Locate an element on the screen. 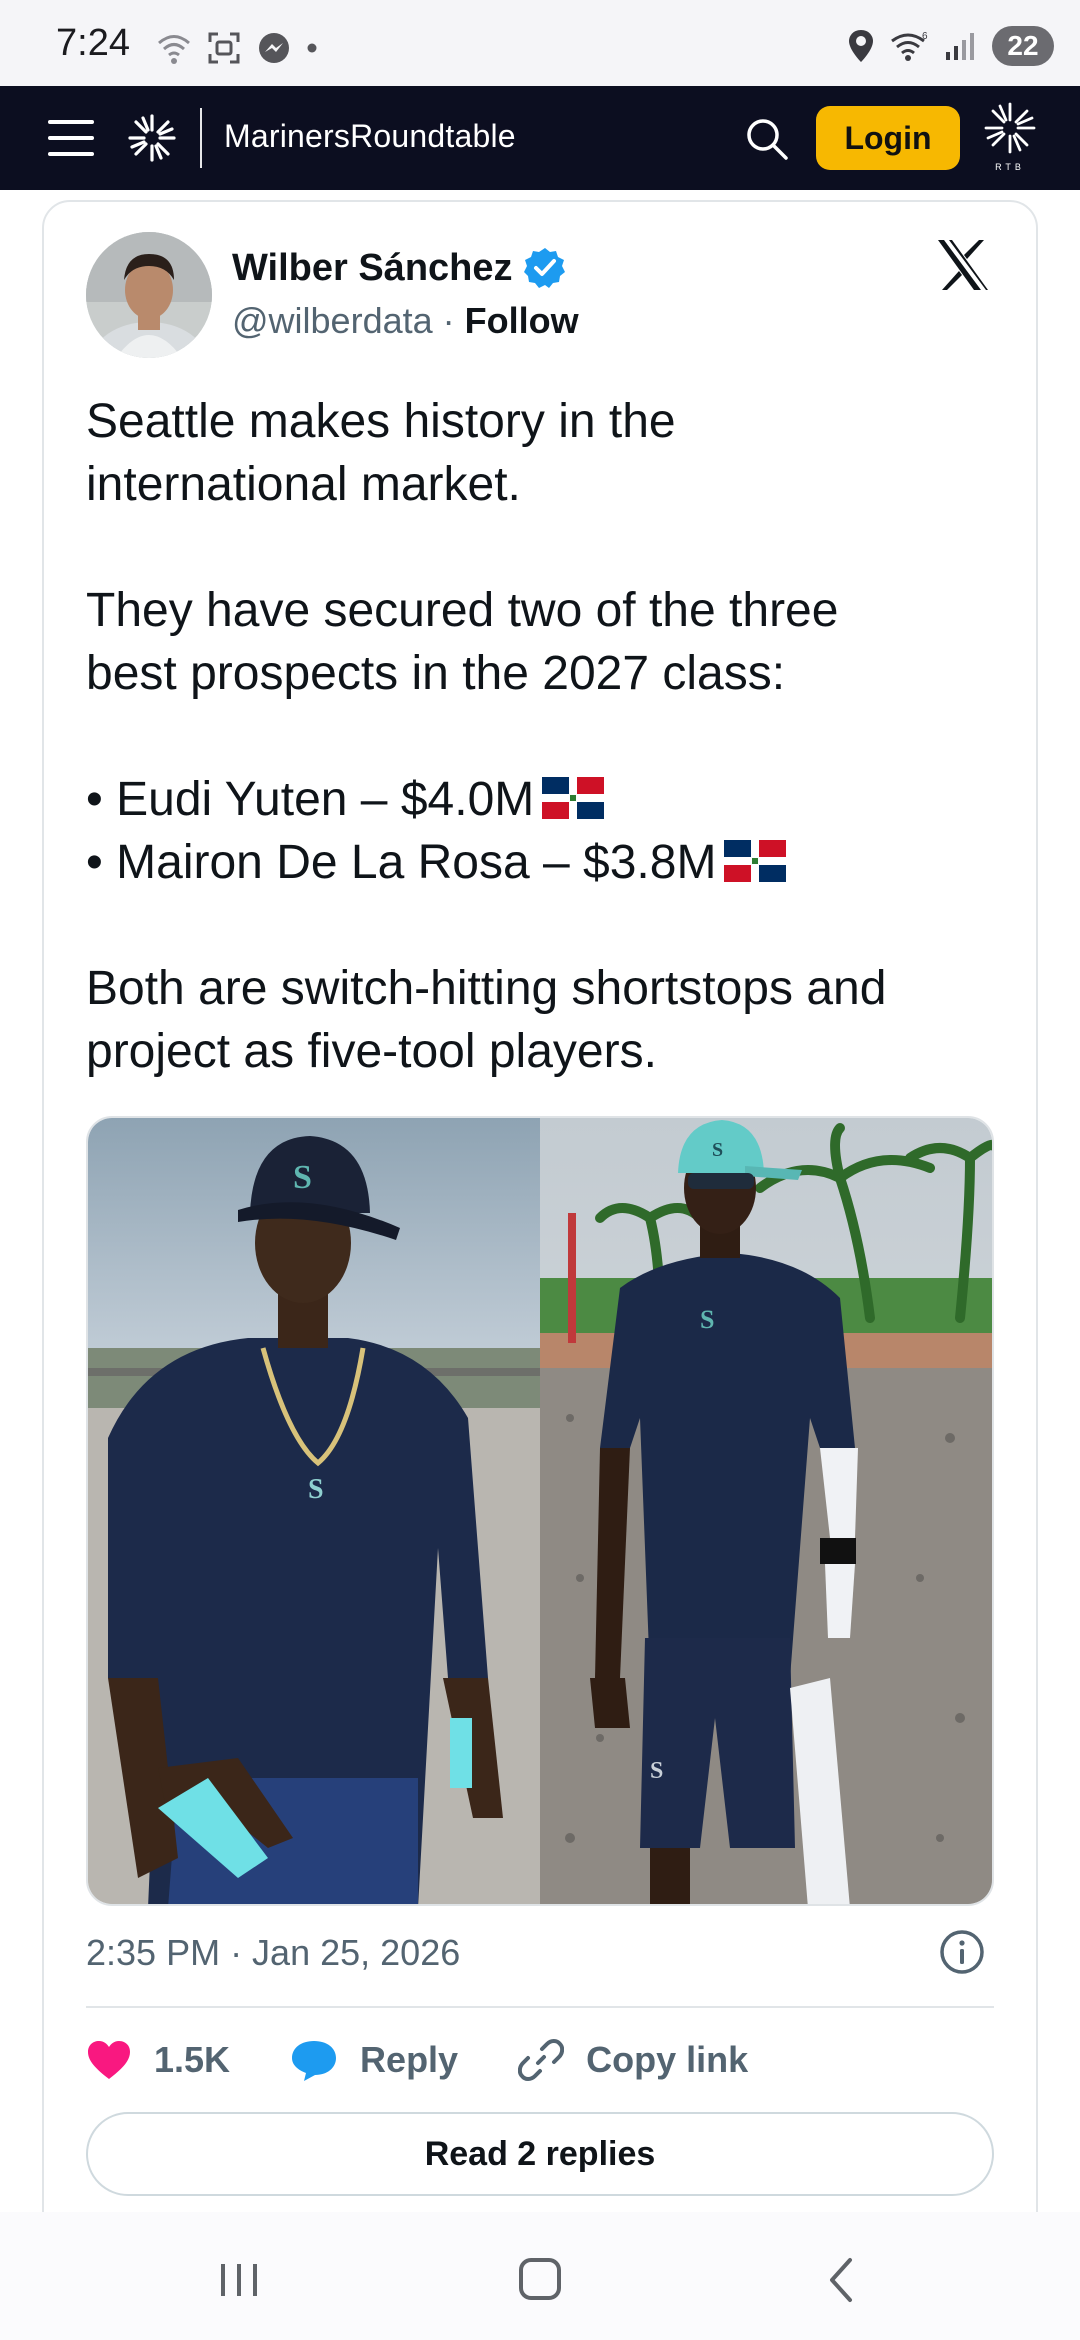 The image size is (1080, 2340). rtb-logo: RTB is located at coordinates (1010, 138).